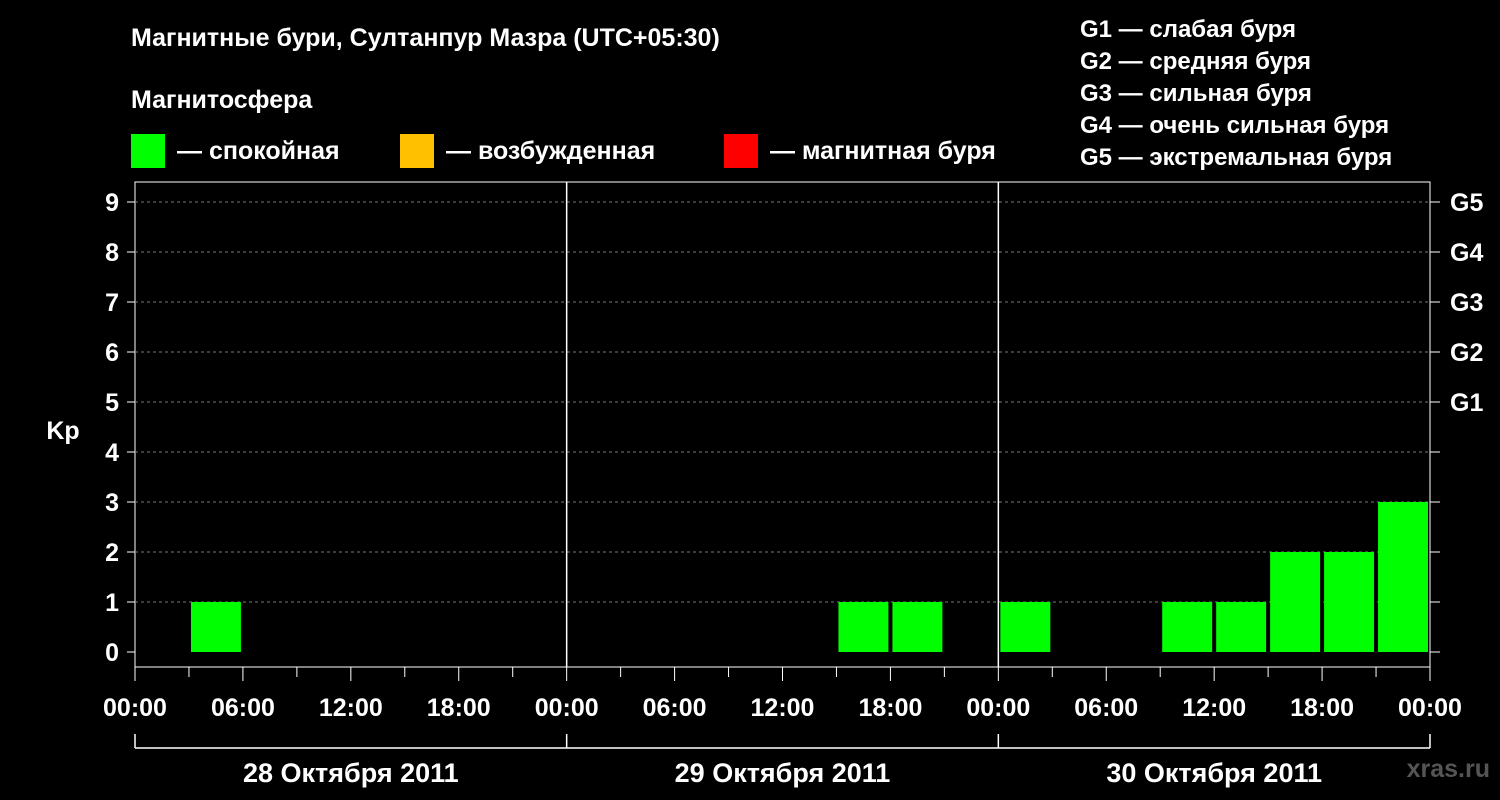 The width and height of the screenshot is (1500, 800). Describe the element at coordinates (112, 353) in the screenshot. I see `y-tick-label: 6` at that location.